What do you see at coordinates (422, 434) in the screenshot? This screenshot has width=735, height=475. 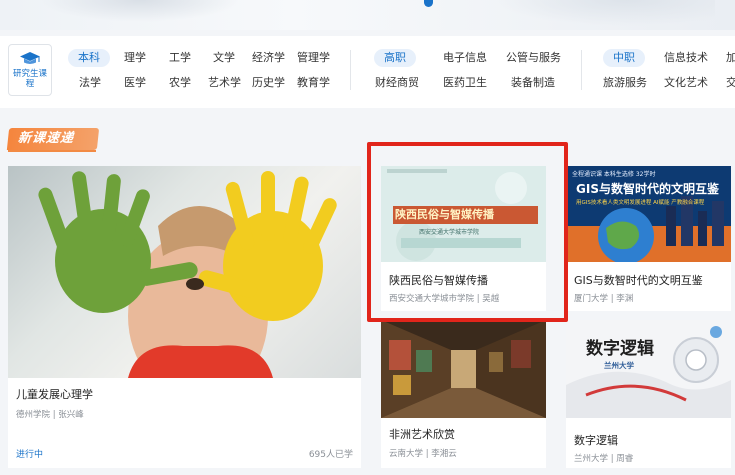 I see `course-title: 非洲艺术欣赏` at bounding box center [422, 434].